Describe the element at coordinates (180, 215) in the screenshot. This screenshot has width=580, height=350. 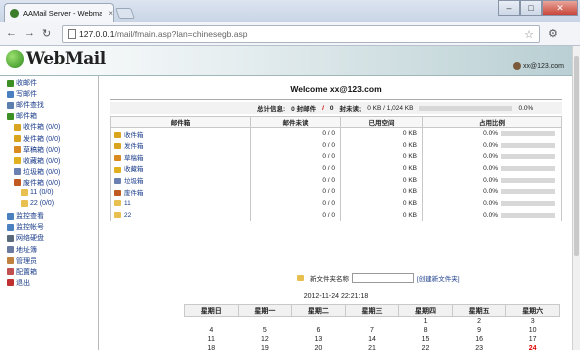
I see `mailbox-name-cell: 22` at that location.